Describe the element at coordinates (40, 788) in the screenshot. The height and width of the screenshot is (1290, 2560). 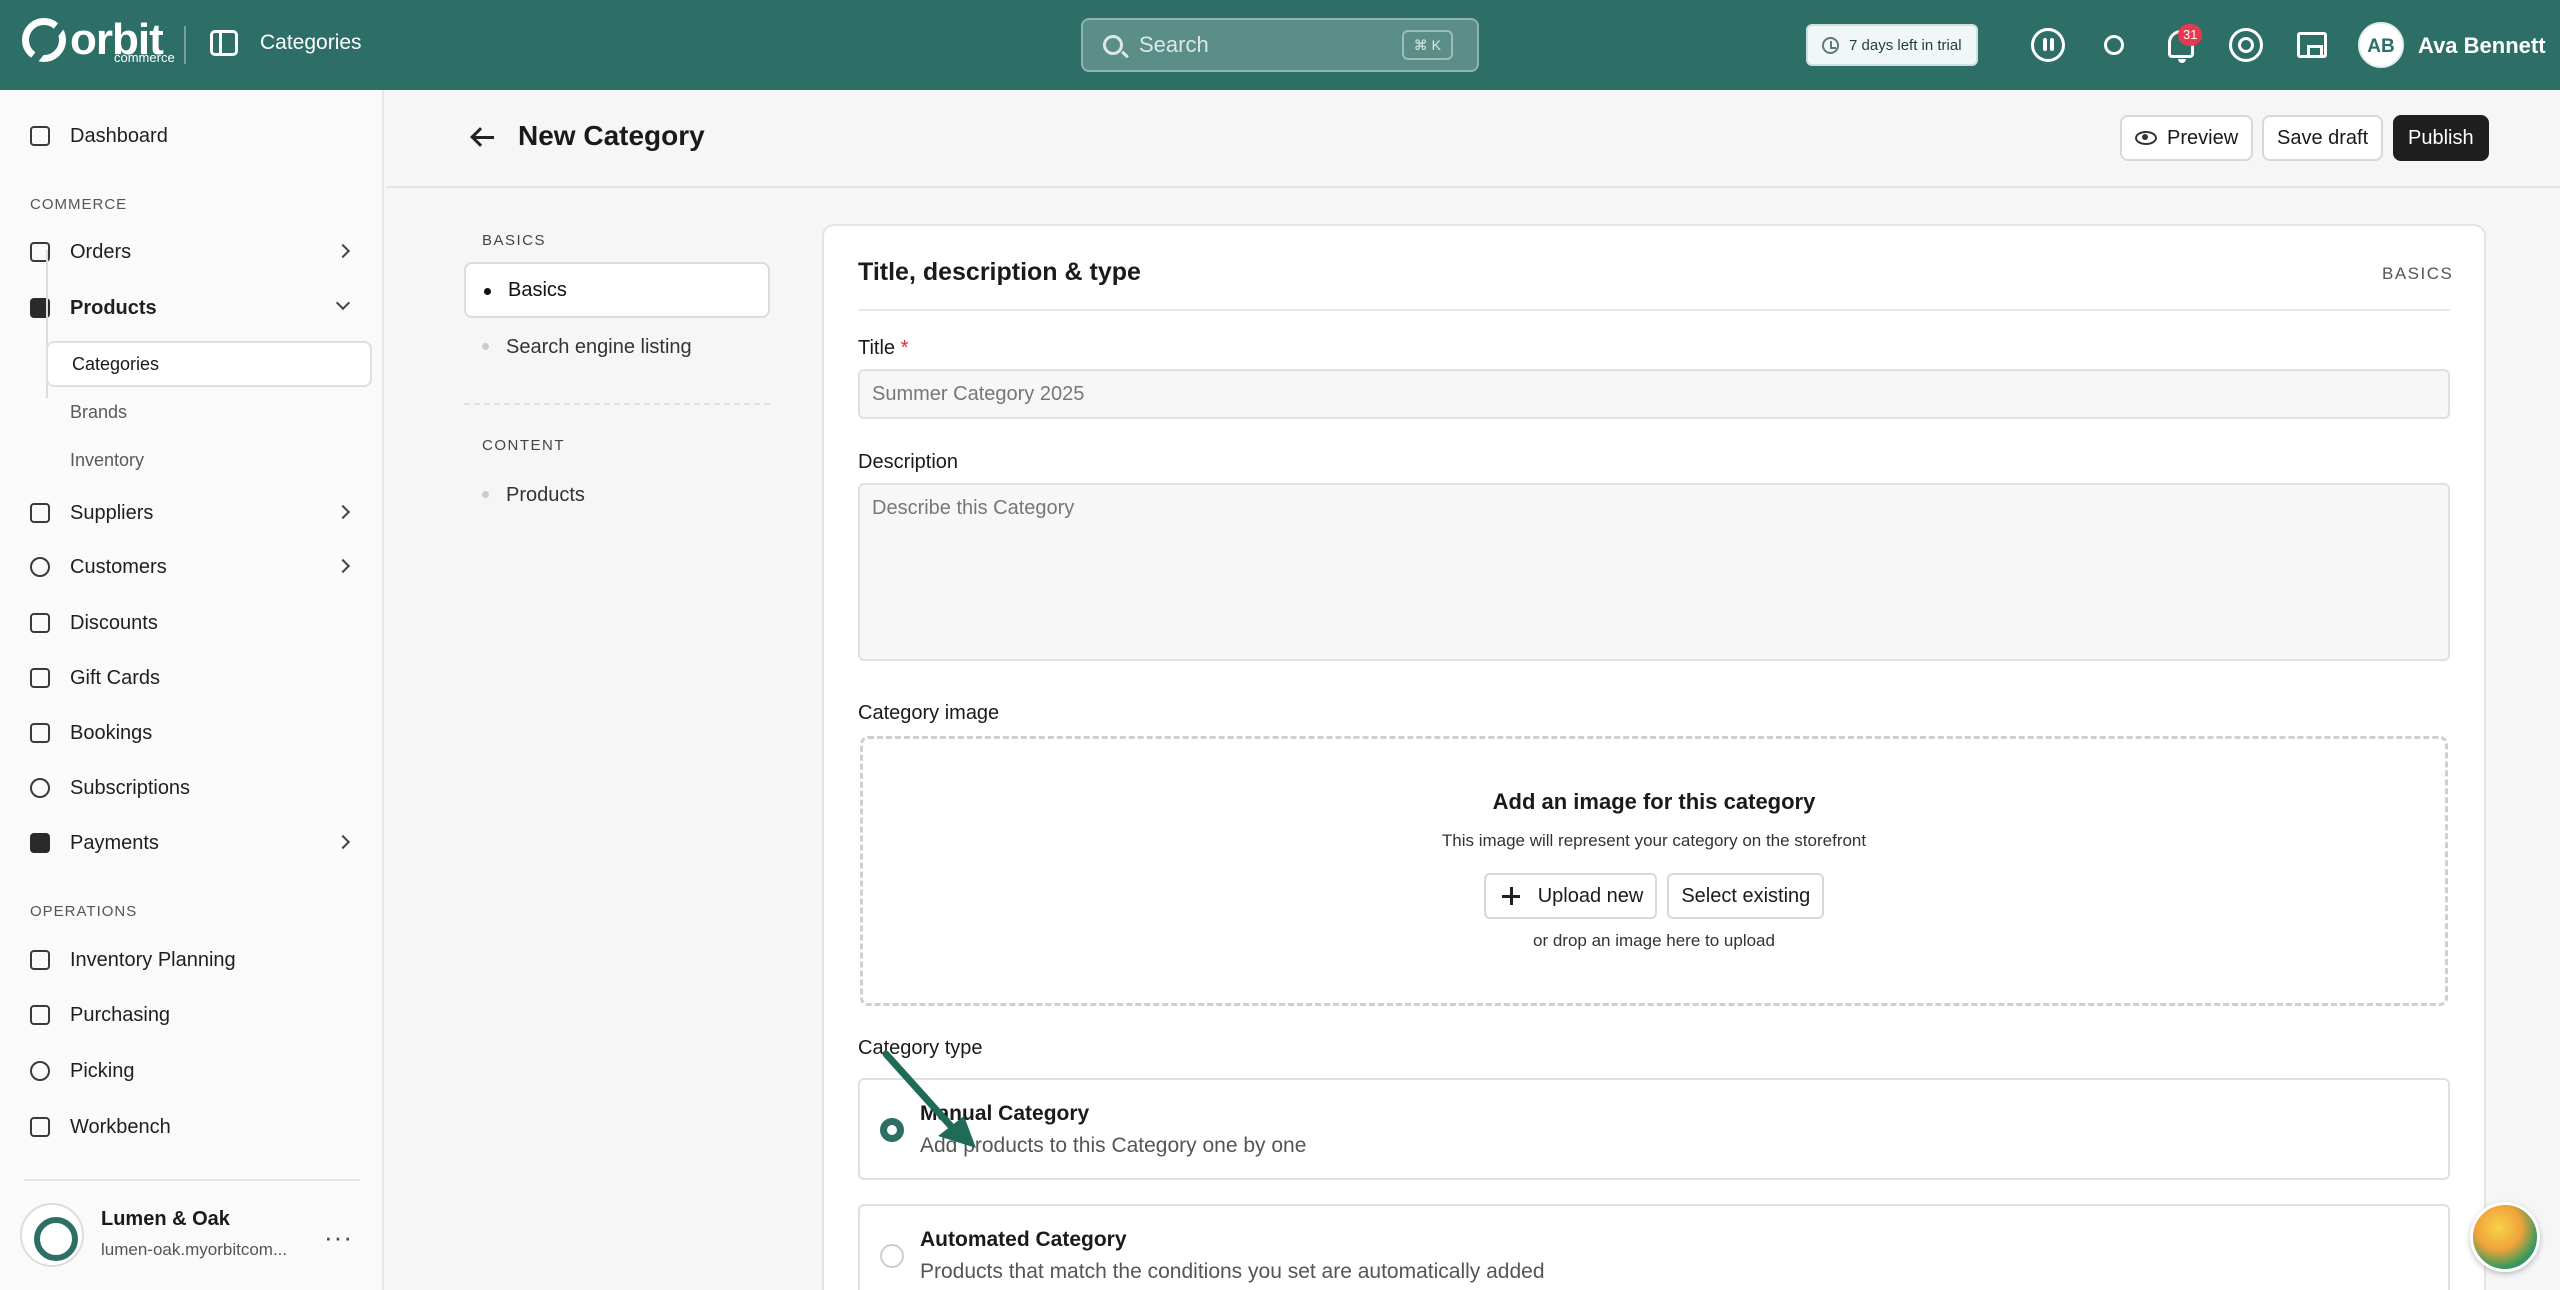
I see `refresh-icon` at that location.